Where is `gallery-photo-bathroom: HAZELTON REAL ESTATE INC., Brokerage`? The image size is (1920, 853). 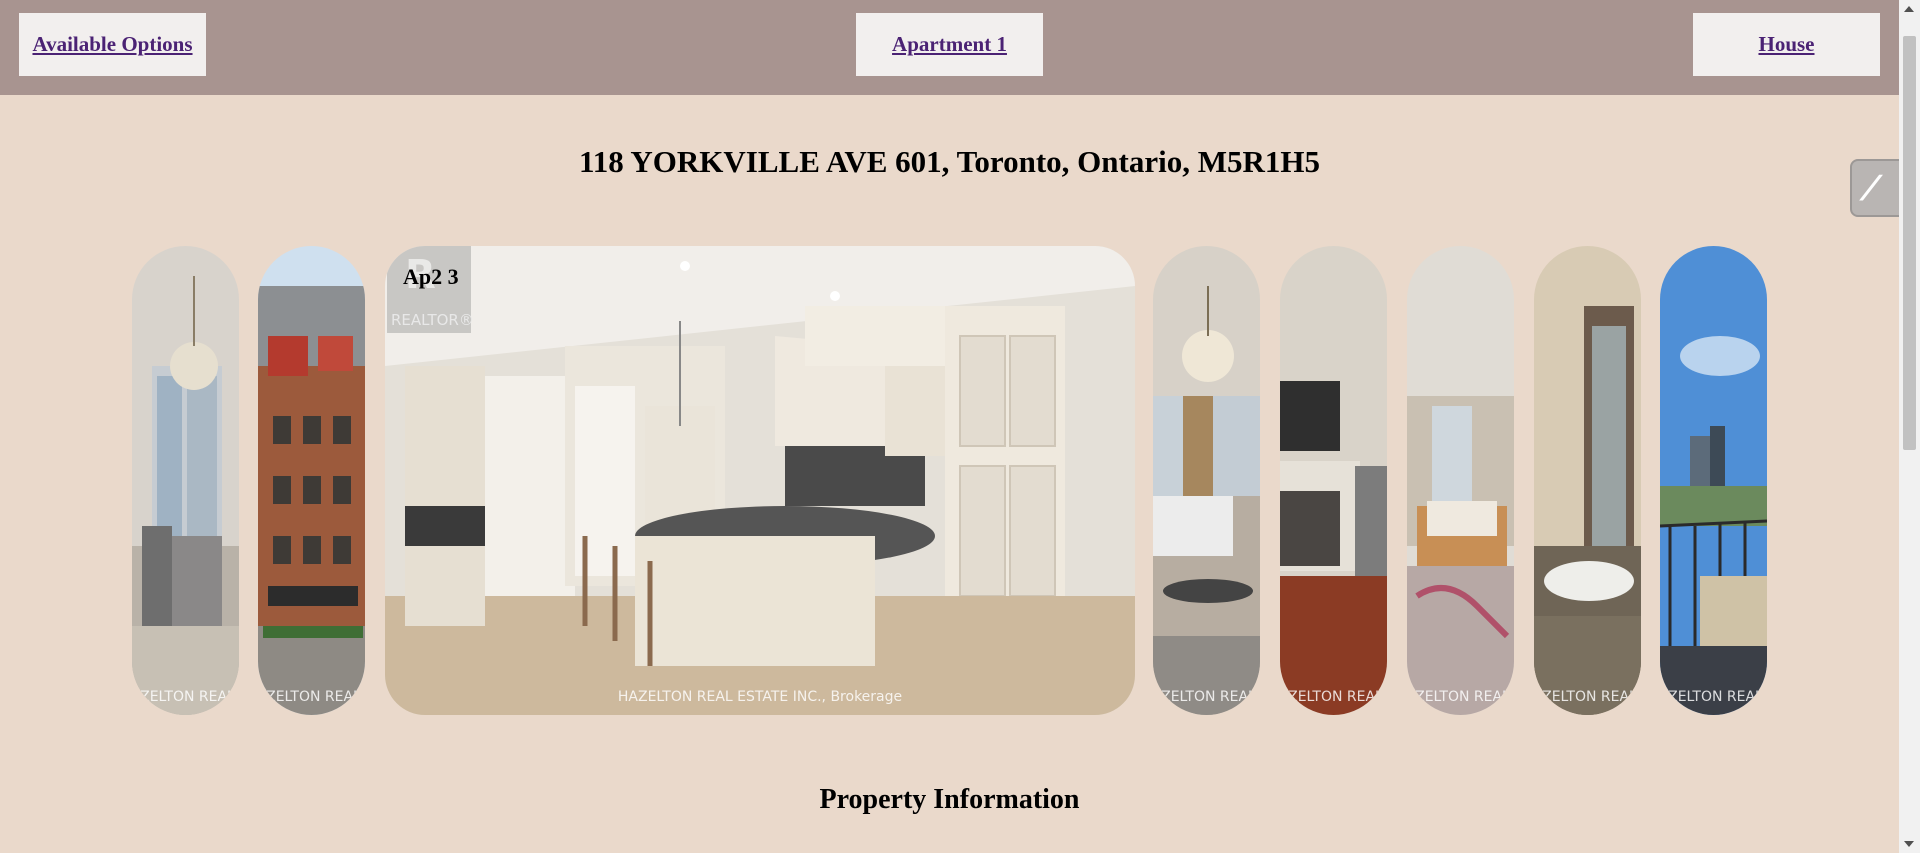 gallery-photo-bathroom: HAZELTON REAL ESTATE INC., Brokerage is located at coordinates (1587, 480).